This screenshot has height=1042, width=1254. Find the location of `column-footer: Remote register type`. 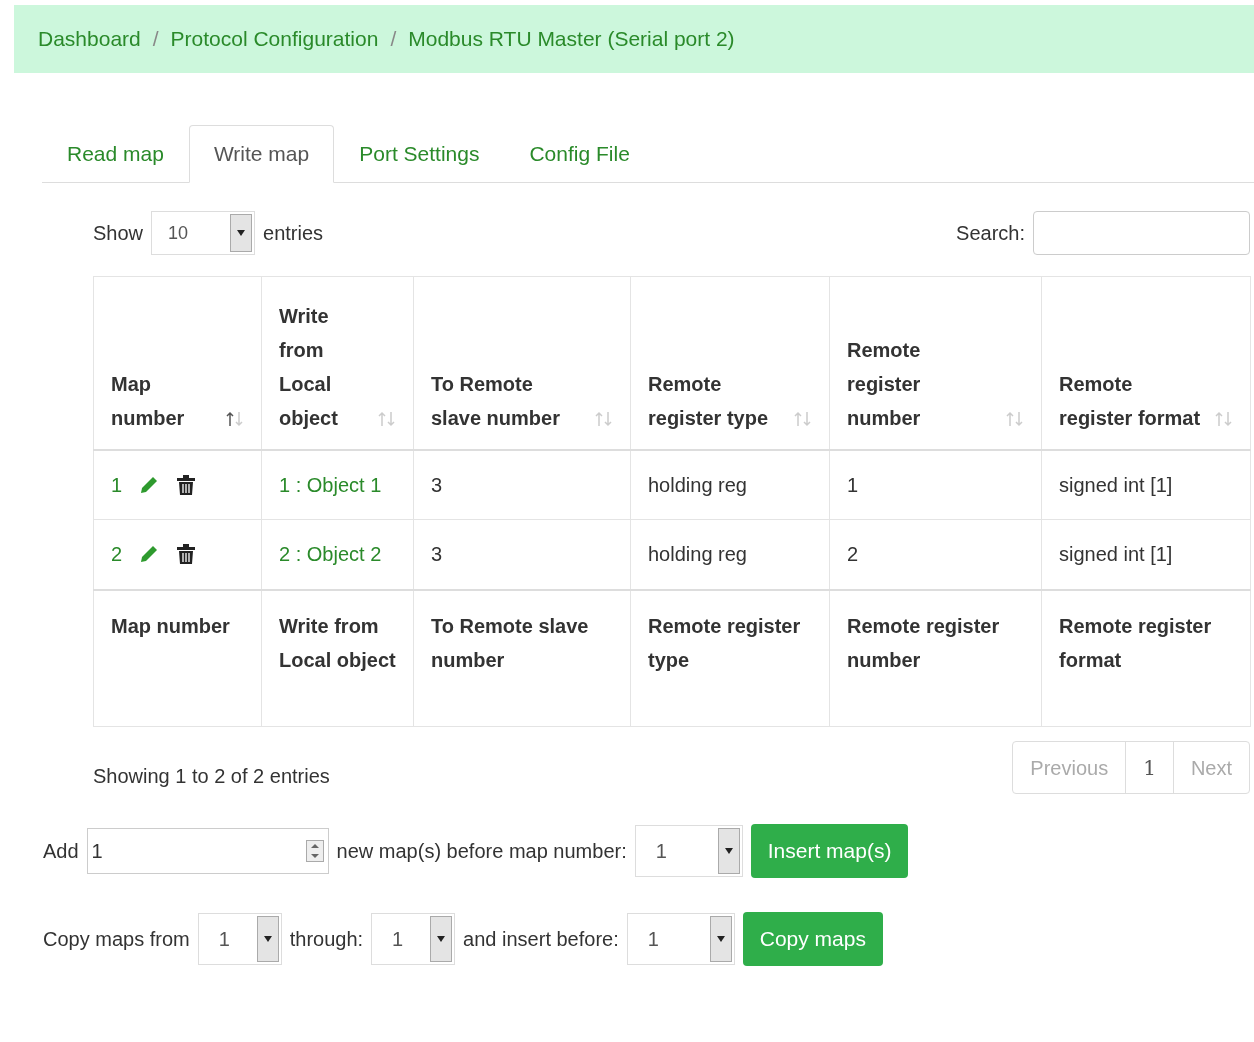

column-footer: Remote register type is located at coordinates (730, 658).